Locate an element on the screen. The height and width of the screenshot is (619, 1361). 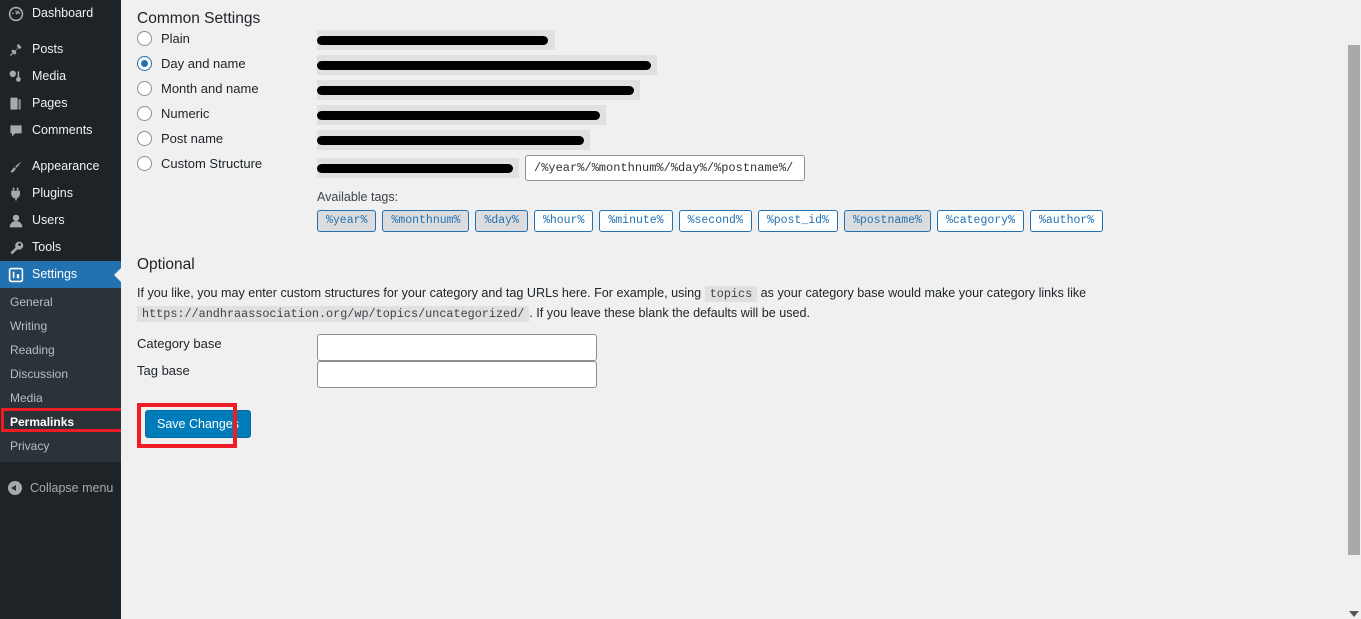
permalink-example-plain is located at coordinates (436, 40).